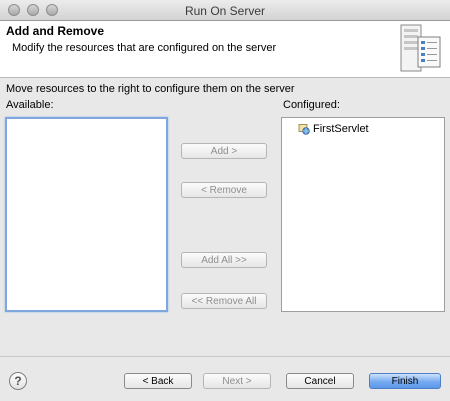 Image resolution: width=450 pixels, height=401 pixels. What do you see at coordinates (224, 301) in the screenshot?
I see `remove-all-button: << Remove All` at bounding box center [224, 301].